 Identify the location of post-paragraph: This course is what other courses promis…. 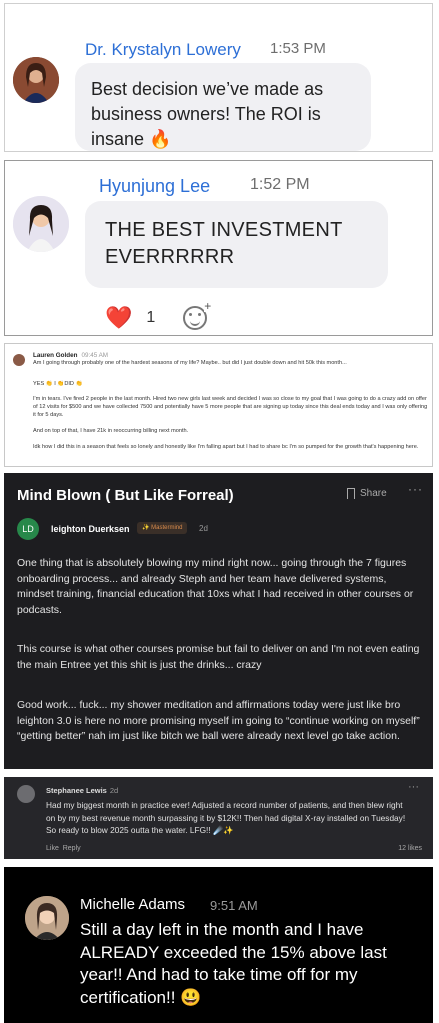
(218, 657).